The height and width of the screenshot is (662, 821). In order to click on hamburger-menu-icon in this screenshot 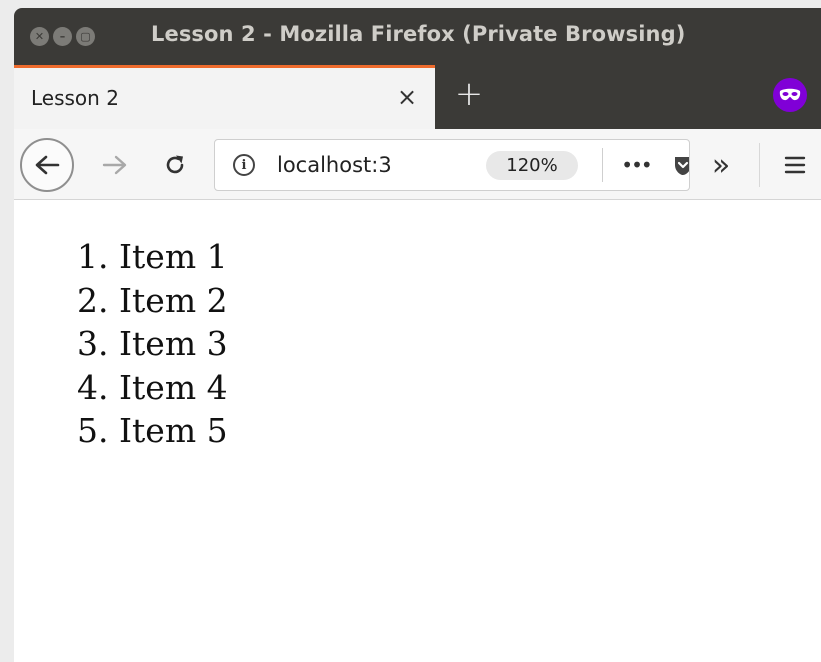, I will do `click(795, 165)`.